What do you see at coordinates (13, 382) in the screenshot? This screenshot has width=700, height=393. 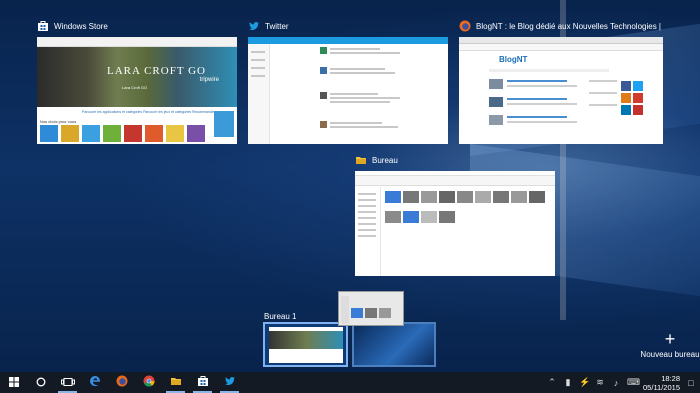 I see `start-button` at bounding box center [13, 382].